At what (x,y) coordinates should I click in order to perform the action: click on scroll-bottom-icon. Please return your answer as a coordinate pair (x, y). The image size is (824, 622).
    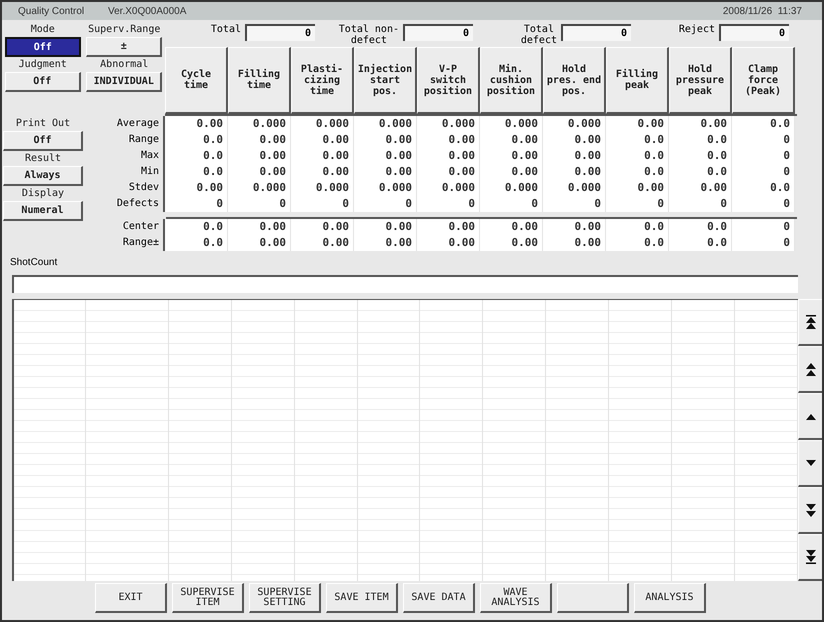
    Looking at the image, I should click on (810, 557).